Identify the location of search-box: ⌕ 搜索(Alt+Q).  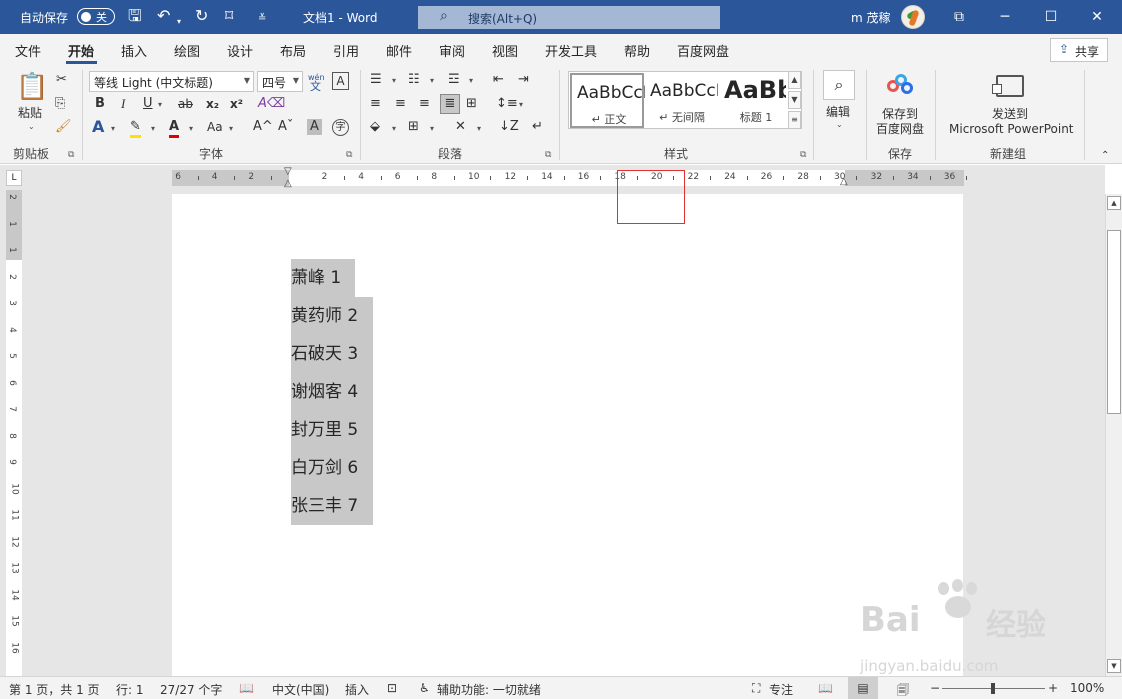
(569, 17).